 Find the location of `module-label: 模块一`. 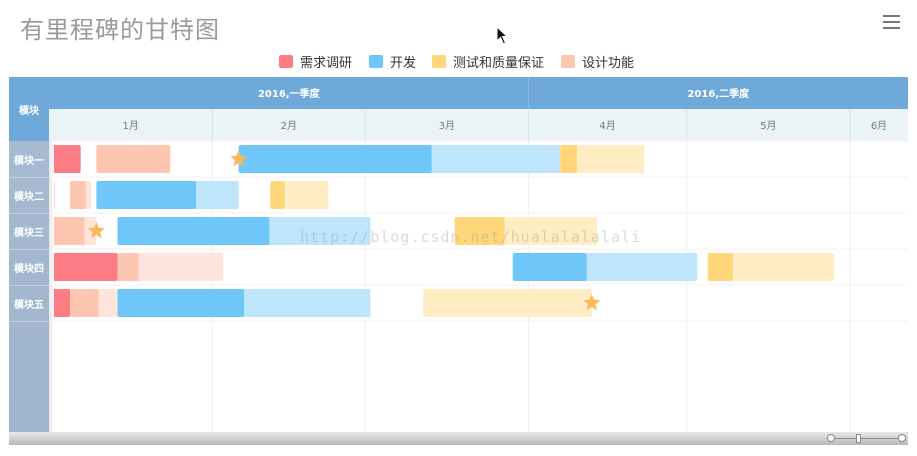

module-label: 模块一 is located at coordinates (29, 159).